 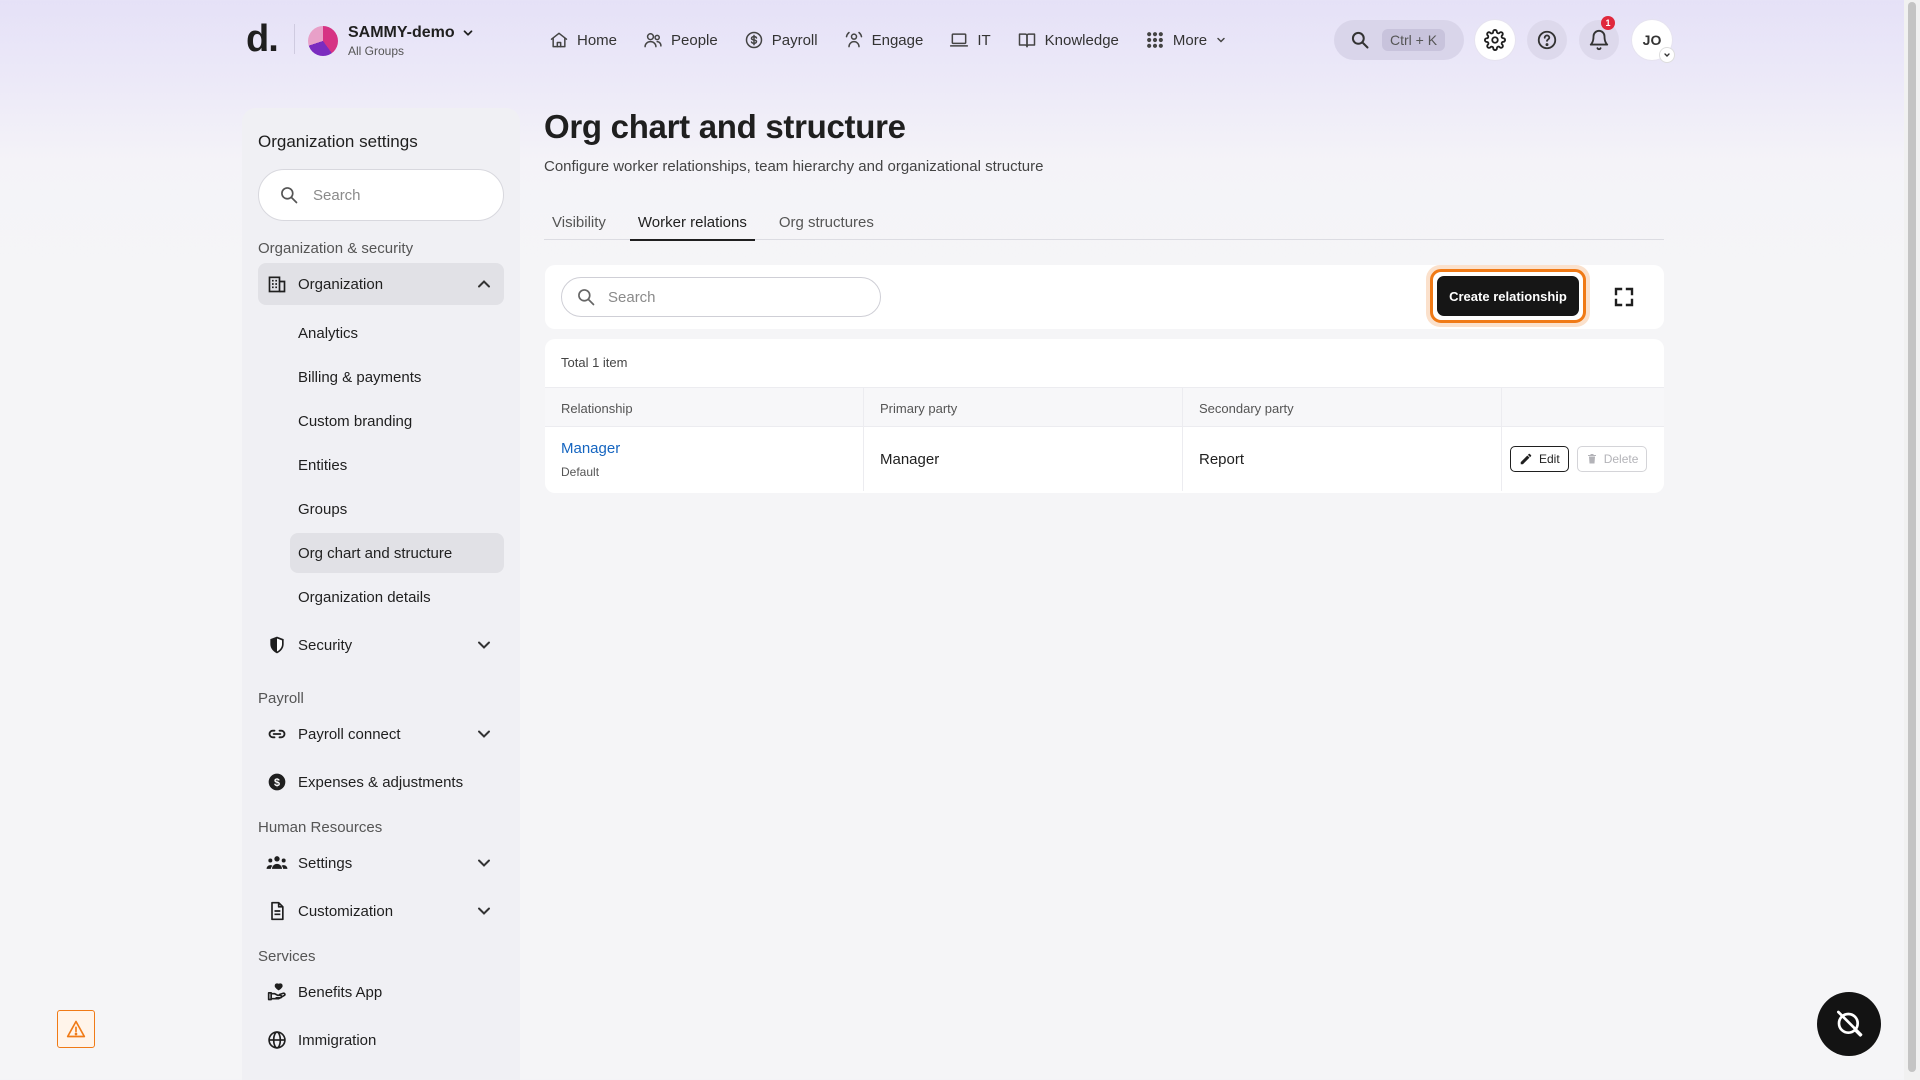 What do you see at coordinates (346, 911) in the screenshot?
I see `sidebar-group-label: Customization` at bounding box center [346, 911].